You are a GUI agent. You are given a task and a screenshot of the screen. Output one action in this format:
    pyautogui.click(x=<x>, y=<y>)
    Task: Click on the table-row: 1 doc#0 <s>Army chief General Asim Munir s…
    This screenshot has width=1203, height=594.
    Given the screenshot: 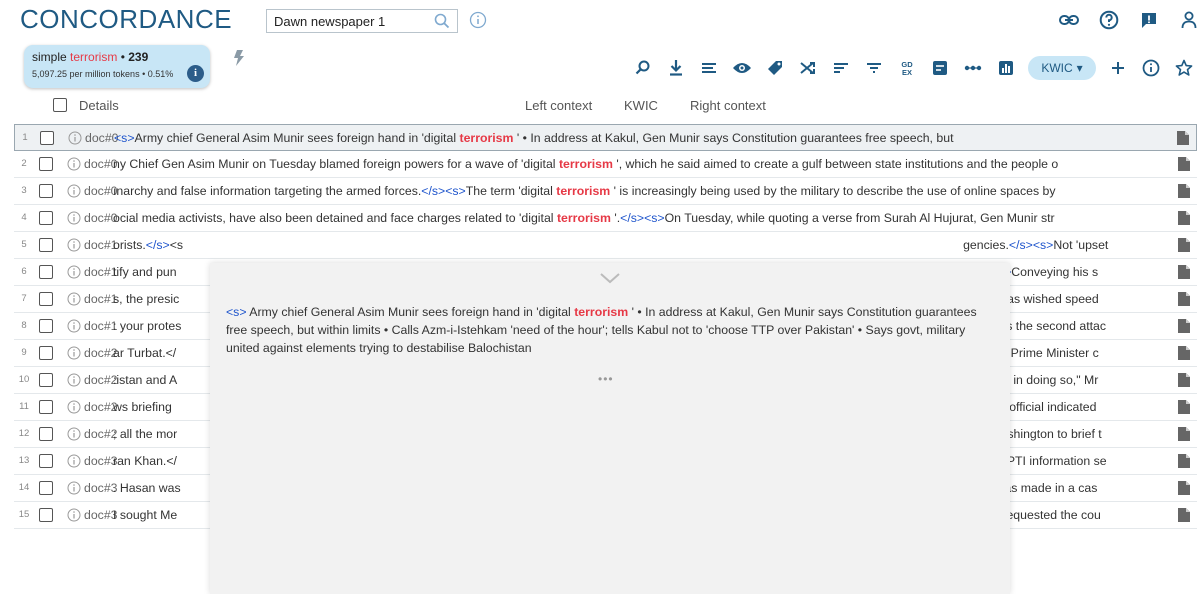 What is the action you would take?
    pyautogui.click(x=605, y=137)
    